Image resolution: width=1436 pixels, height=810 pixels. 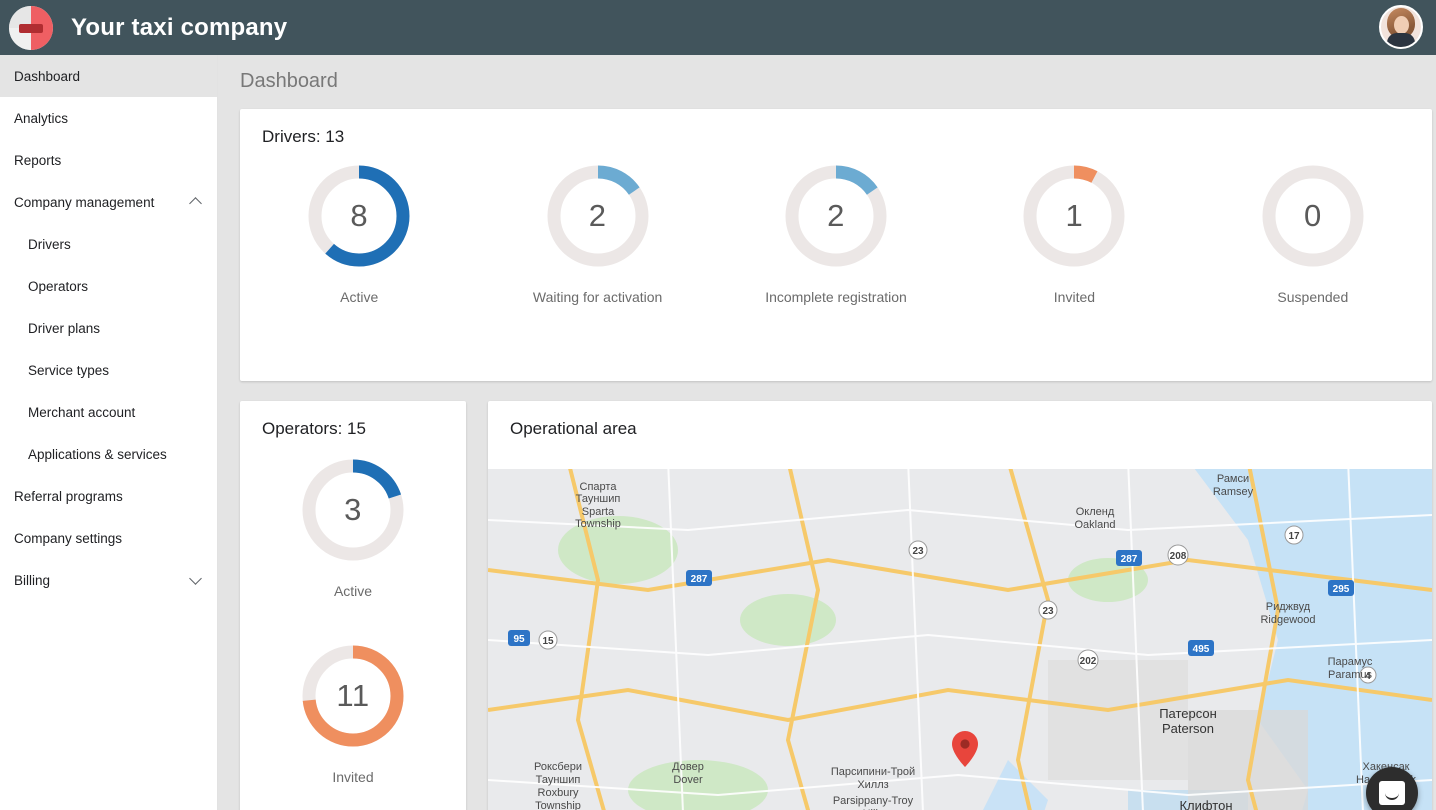 I want to click on svg-text: Oakland, so click(x=1095, y=525).